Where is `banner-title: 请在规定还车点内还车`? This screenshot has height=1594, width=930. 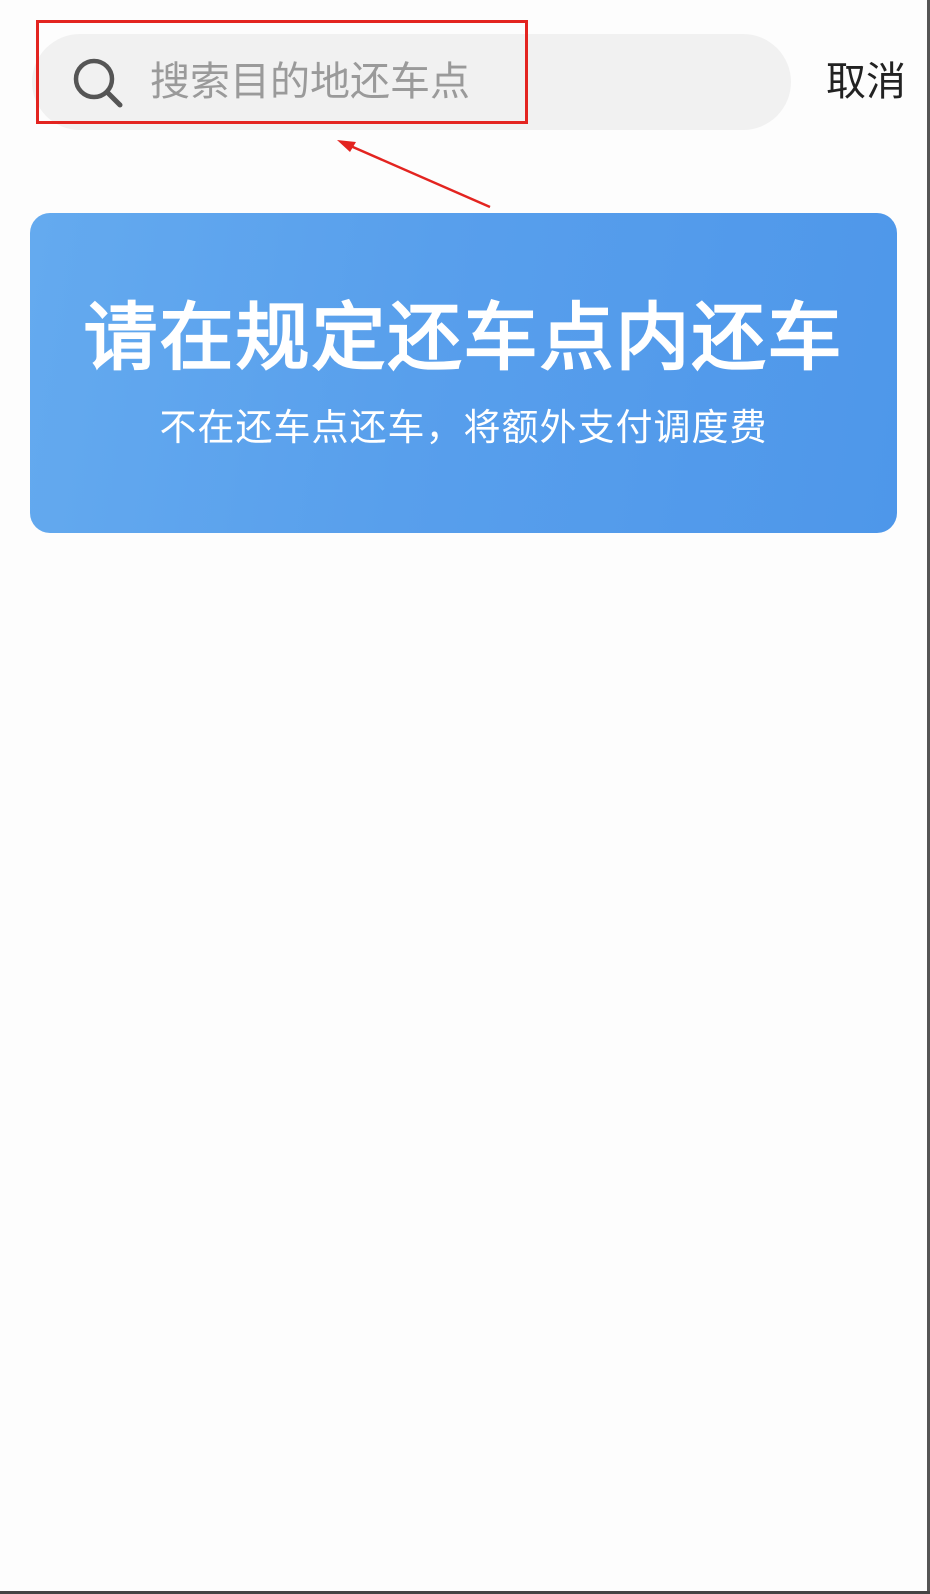 banner-title: 请在规定还车点内还车 is located at coordinates (463, 338).